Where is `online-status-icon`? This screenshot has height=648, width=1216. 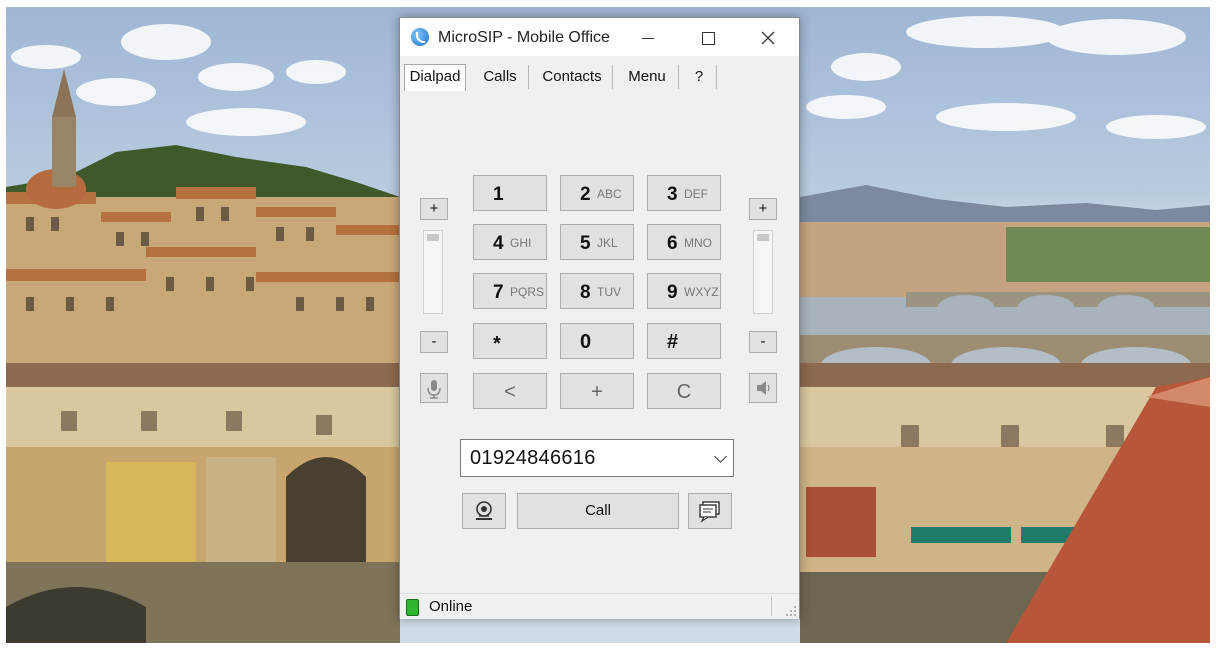
online-status-icon is located at coordinates (412, 607).